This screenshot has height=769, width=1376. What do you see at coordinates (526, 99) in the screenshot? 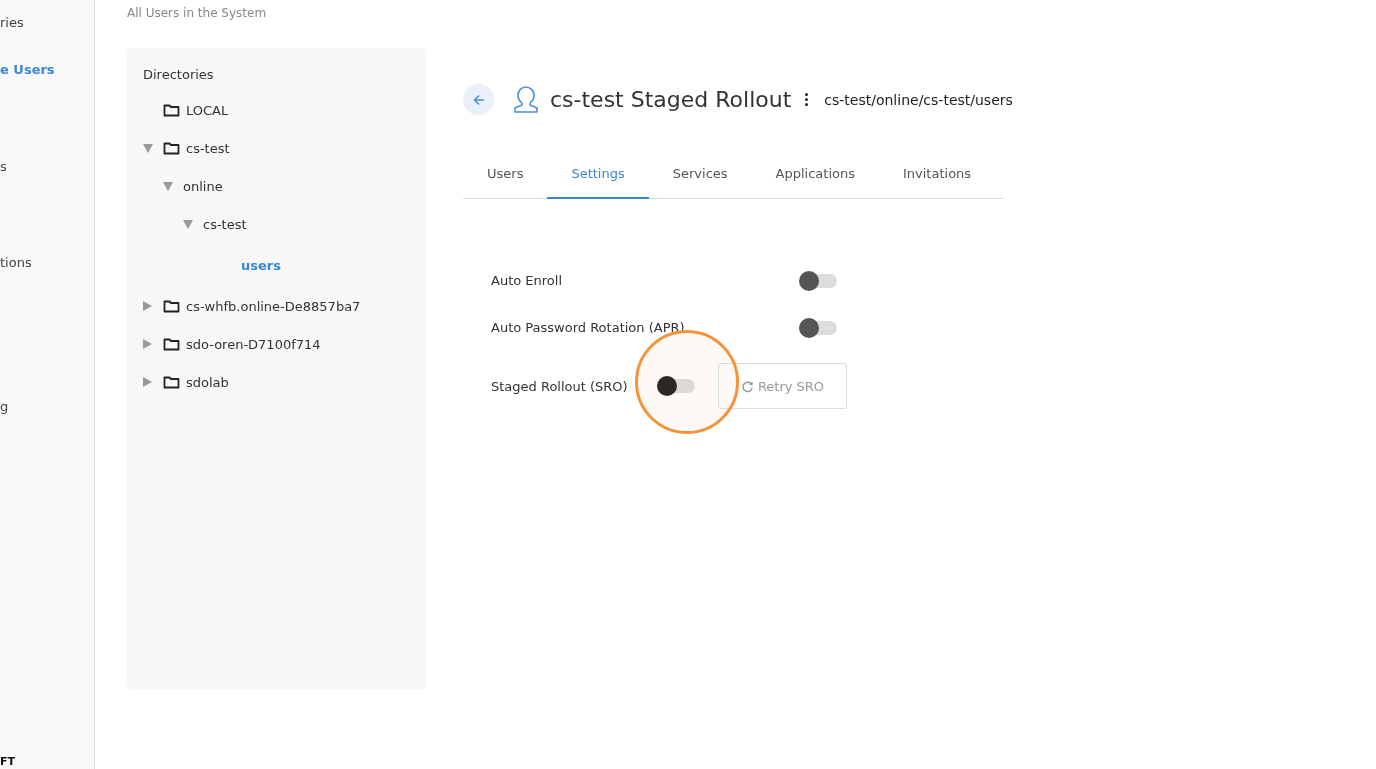
I see `user-icon` at bounding box center [526, 99].